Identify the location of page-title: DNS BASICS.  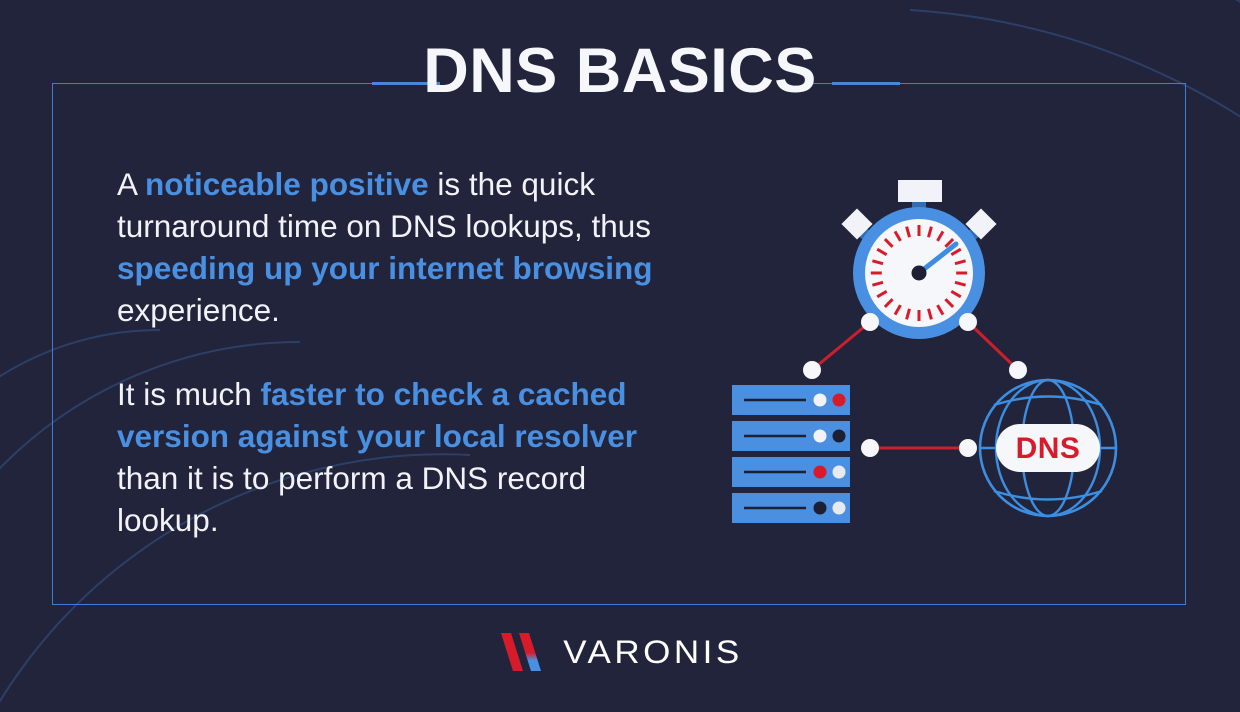
(620, 71).